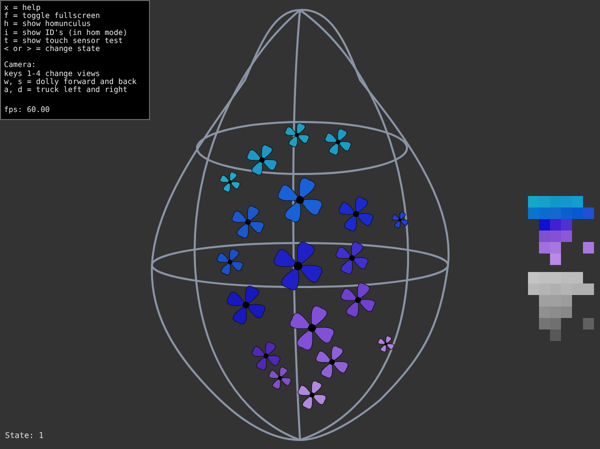 Image resolution: width=600 pixels, height=449 pixels. I want to click on state-label: State: 1, so click(24, 435).